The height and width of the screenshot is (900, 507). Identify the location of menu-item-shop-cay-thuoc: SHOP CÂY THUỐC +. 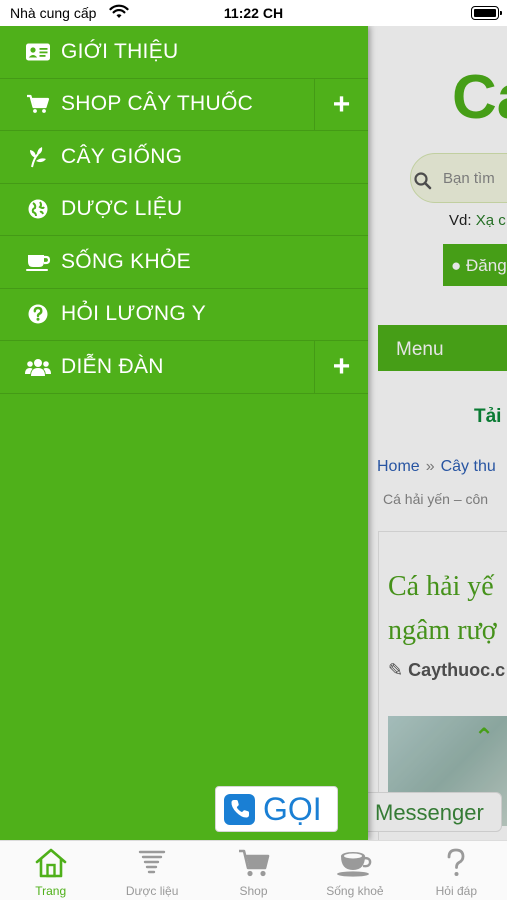
(184, 104).